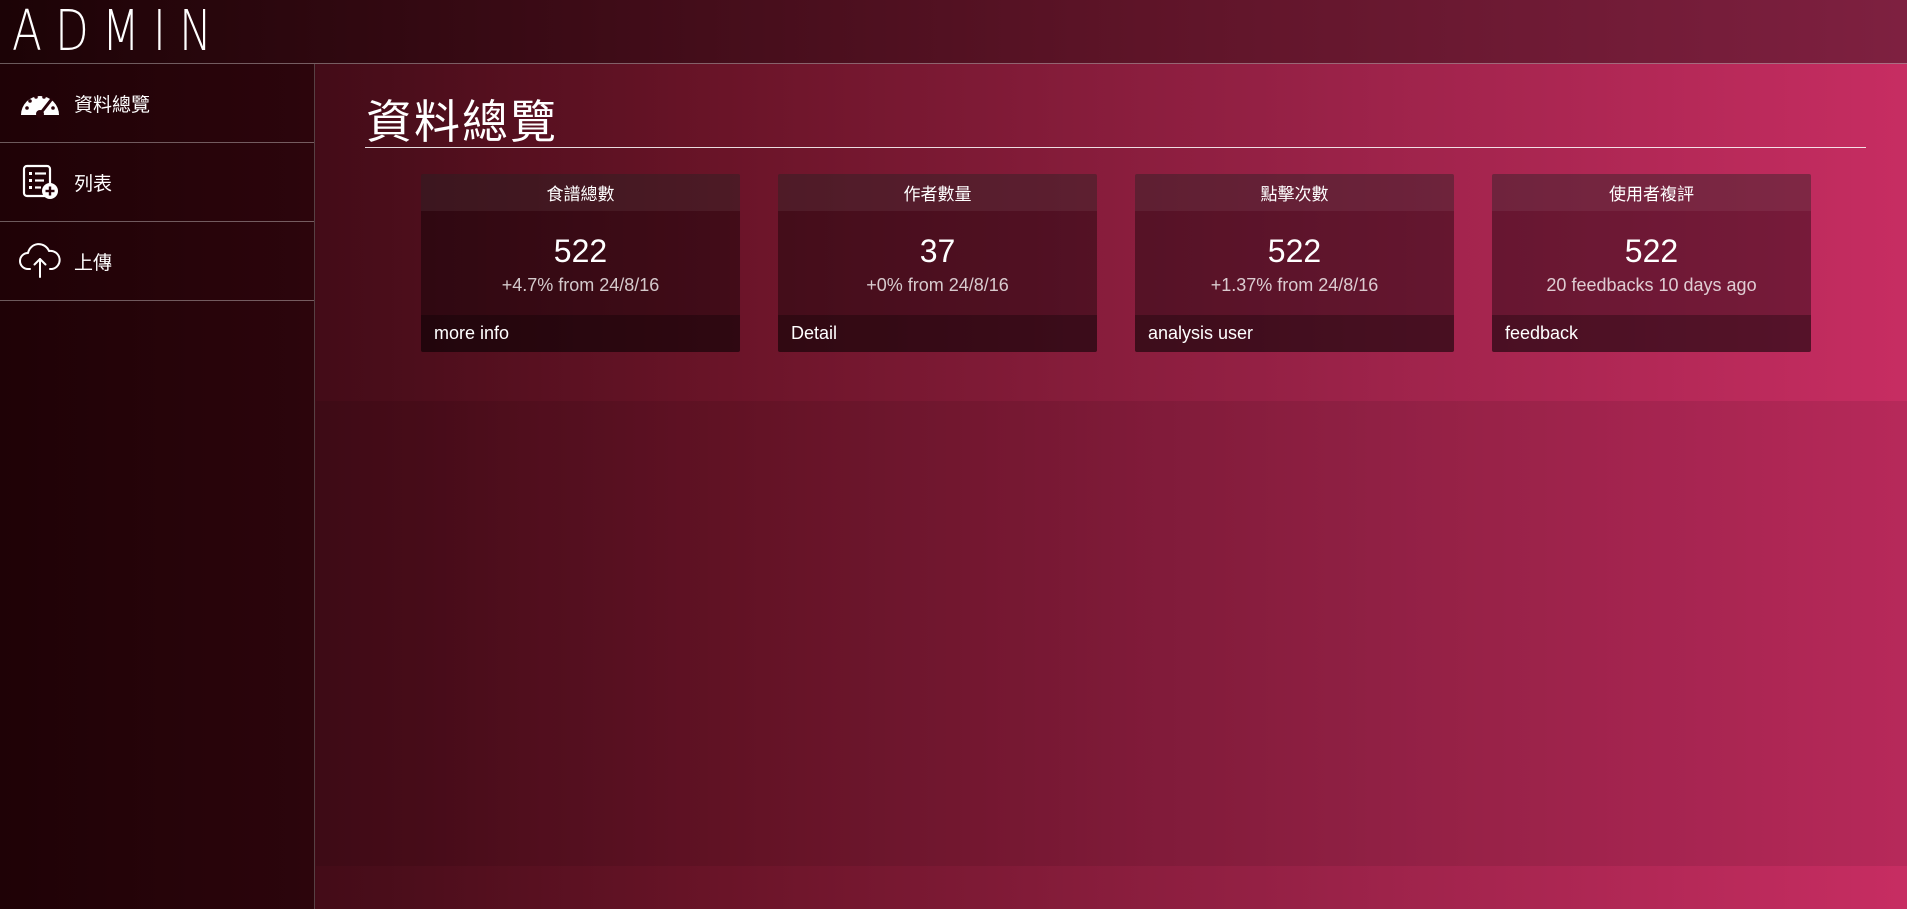  What do you see at coordinates (937, 192) in the screenshot?
I see `card-header: 作者數量` at bounding box center [937, 192].